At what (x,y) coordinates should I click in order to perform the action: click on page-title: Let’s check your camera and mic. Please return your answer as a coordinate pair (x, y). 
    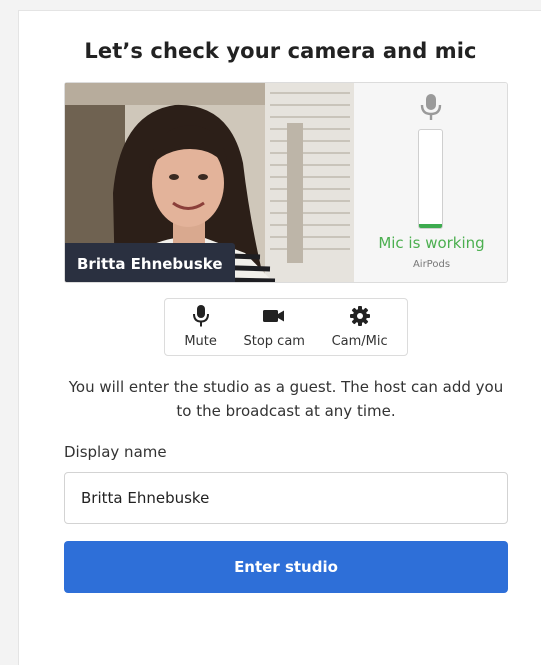
    Looking at the image, I should click on (280, 51).